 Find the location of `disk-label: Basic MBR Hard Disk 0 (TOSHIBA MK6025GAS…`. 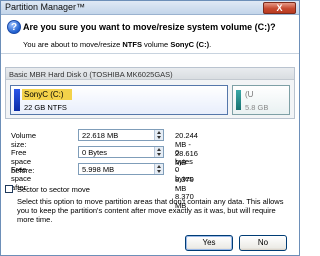

disk-label: Basic MBR Hard Disk 0 (TOSHIBA MK6025GAS… is located at coordinates (91, 74).